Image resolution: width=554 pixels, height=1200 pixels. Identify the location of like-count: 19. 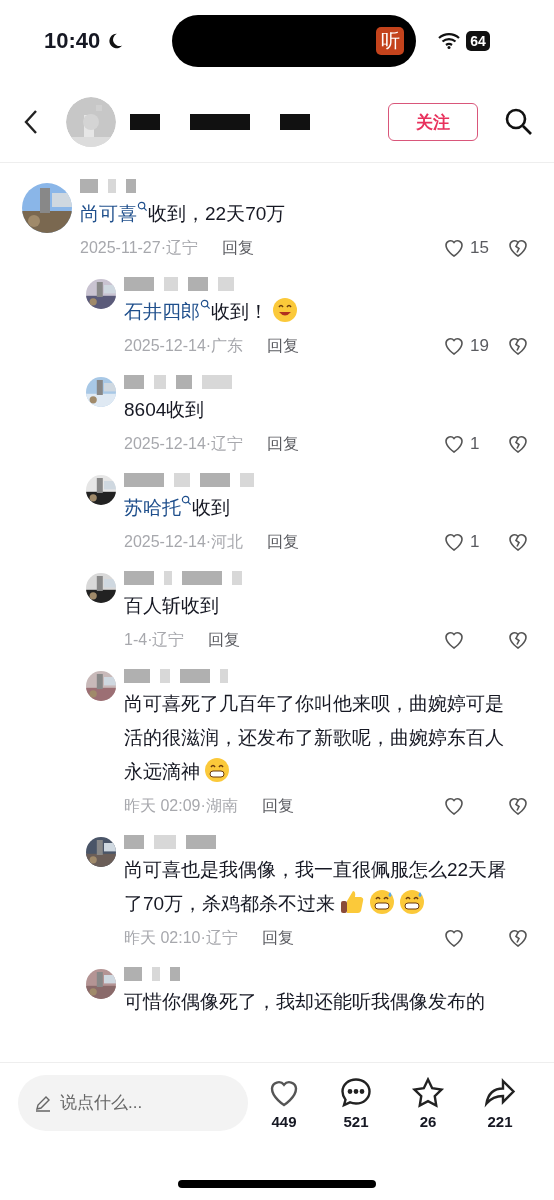
(479, 346).